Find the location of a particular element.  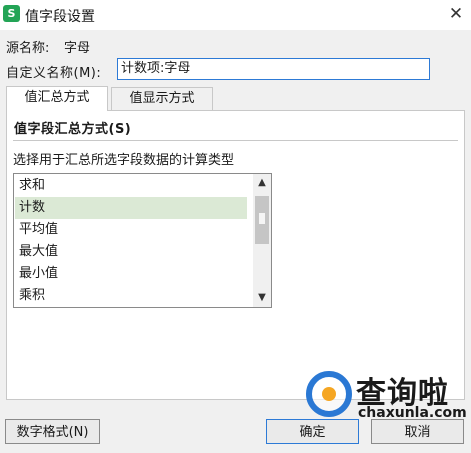

number-format-button: 数字格式(N) is located at coordinates (52, 431).